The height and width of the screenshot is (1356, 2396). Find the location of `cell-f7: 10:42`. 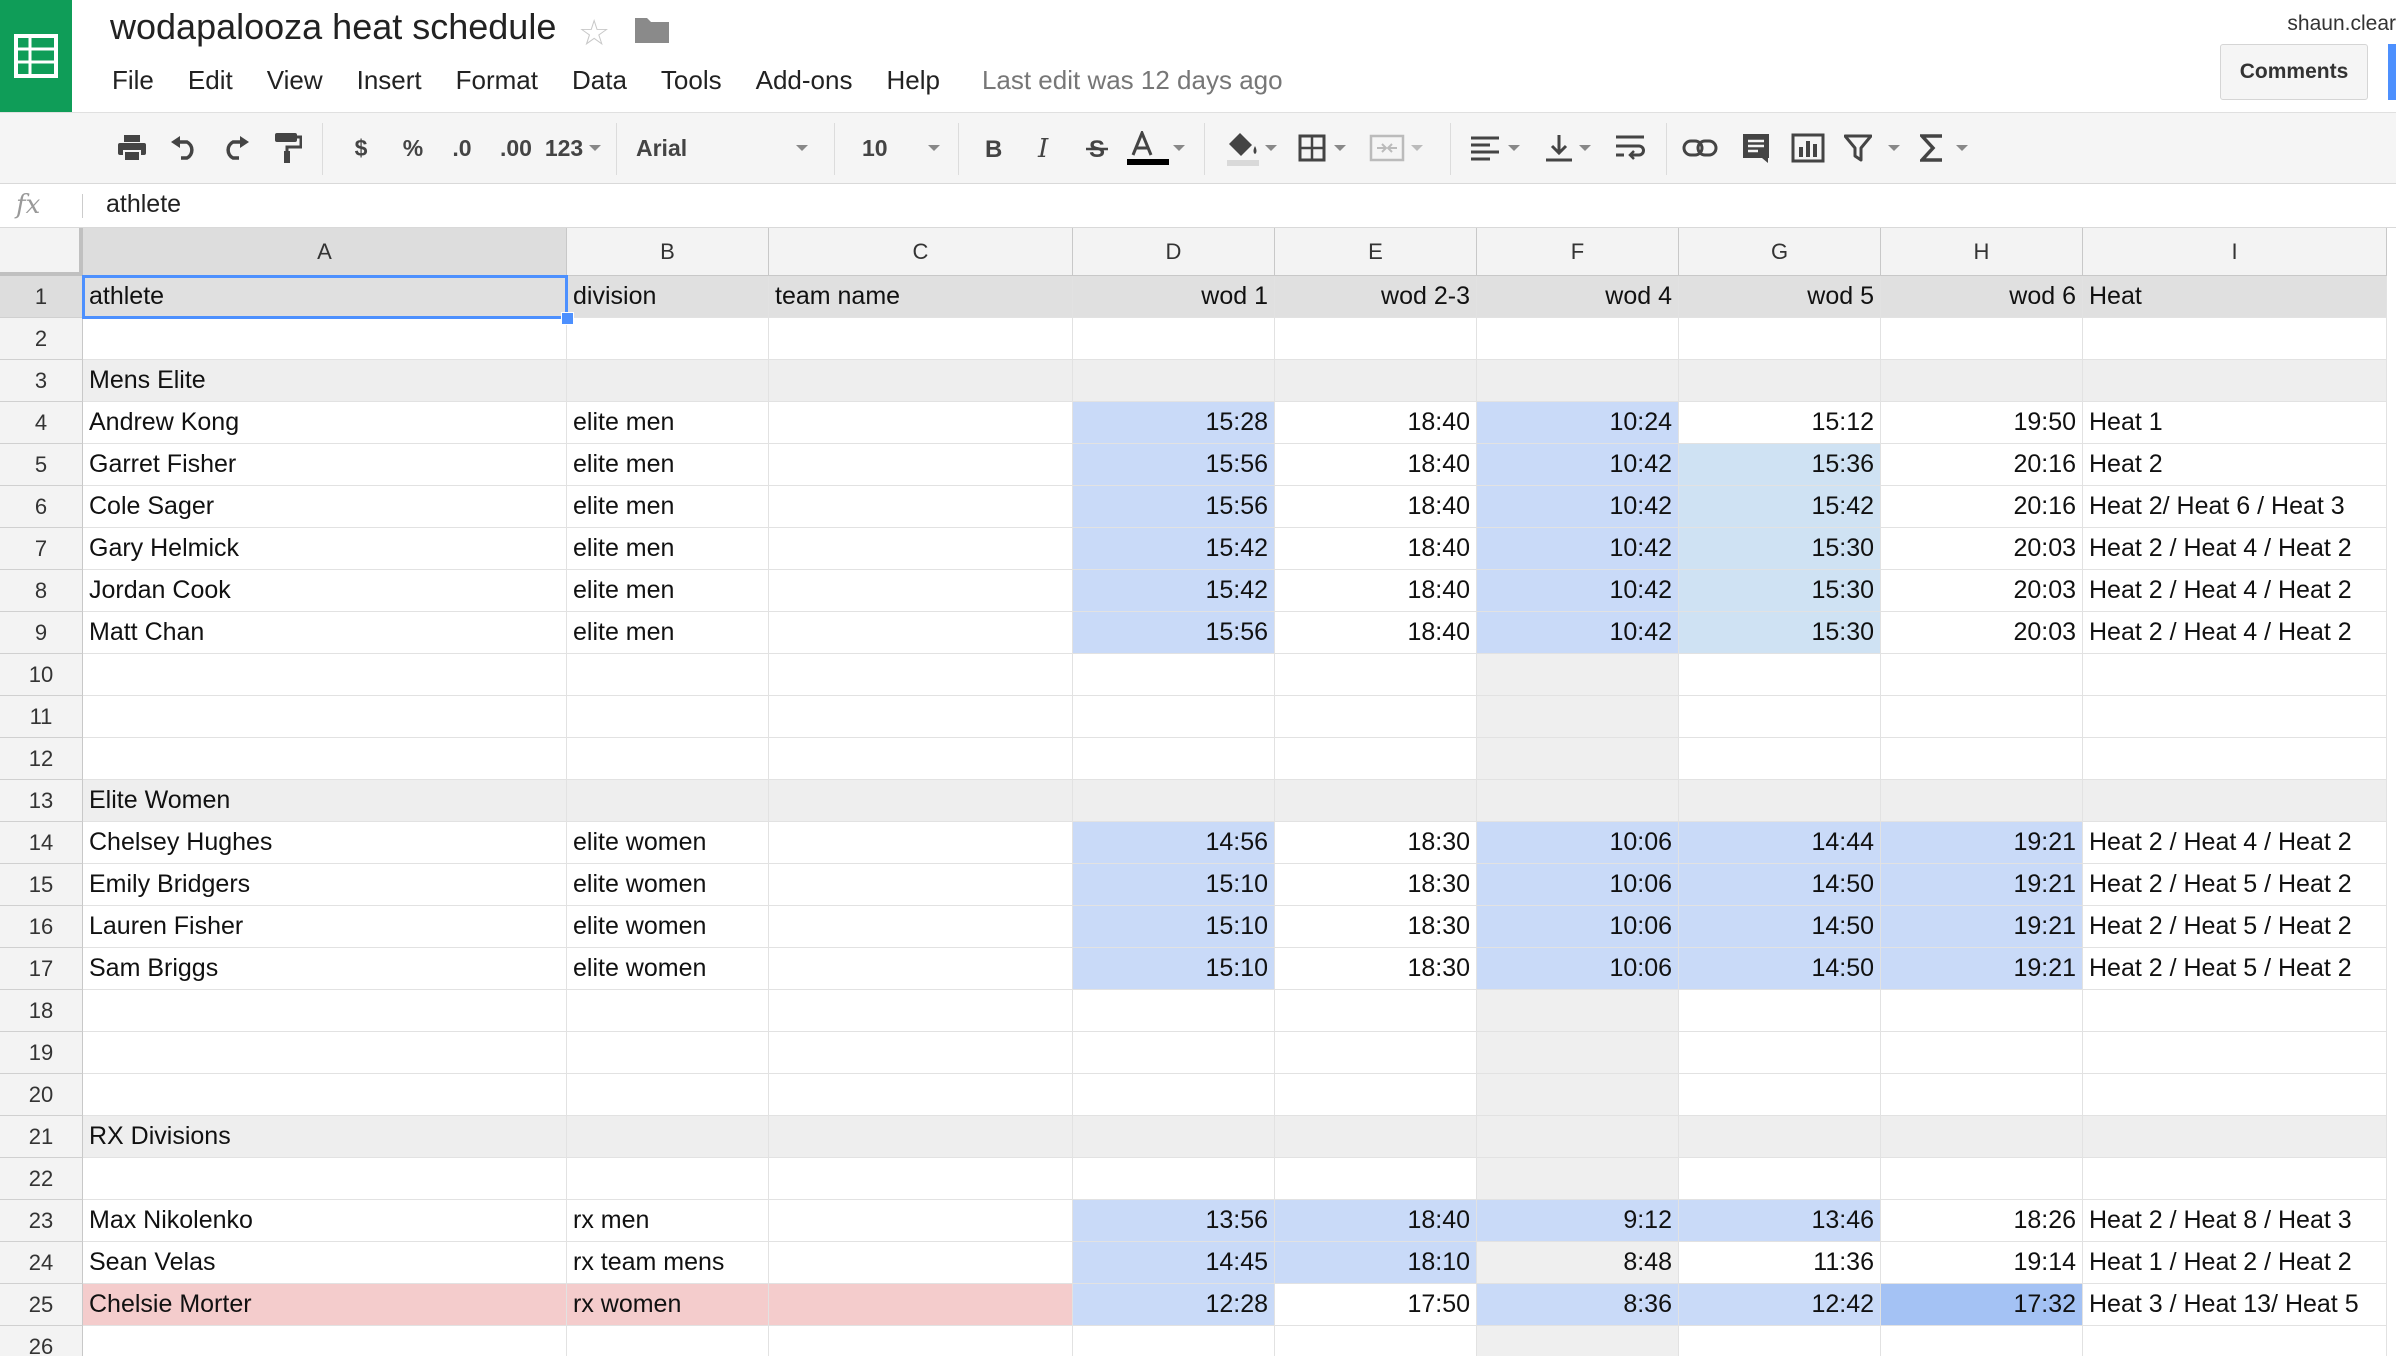

cell-f7: 10:42 is located at coordinates (1578, 549).